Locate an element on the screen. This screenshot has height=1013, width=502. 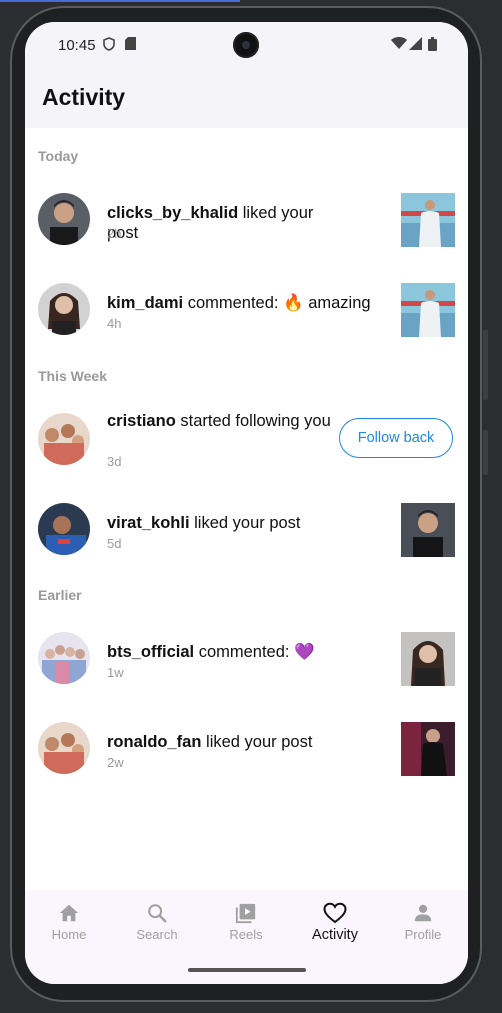
notification-action: commented: 🔥 amazing is located at coordinates (277, 303).